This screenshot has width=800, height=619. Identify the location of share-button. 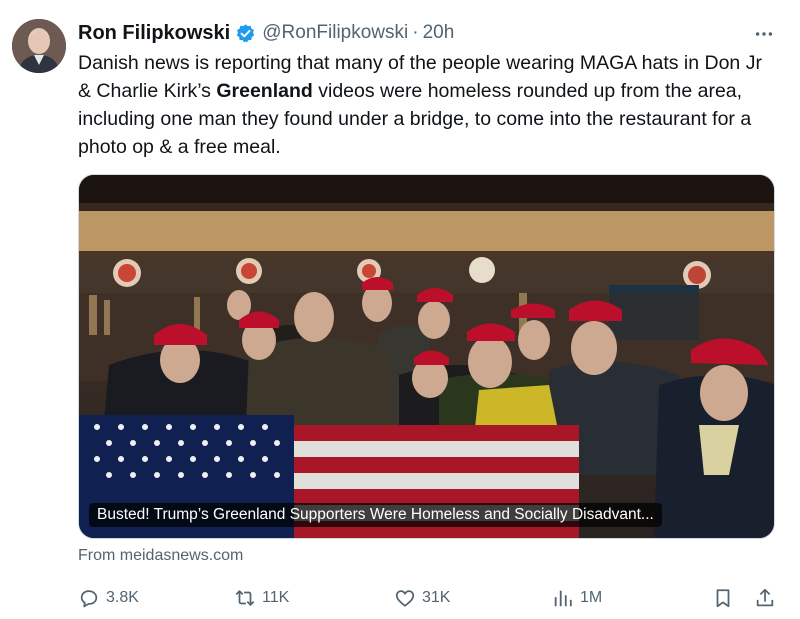
(768, 598).